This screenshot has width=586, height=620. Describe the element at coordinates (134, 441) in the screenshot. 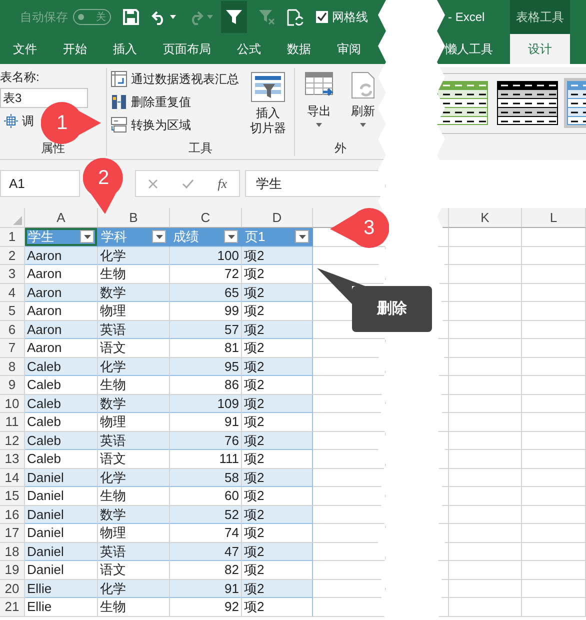

I see `table-cell: 英语` at that location.